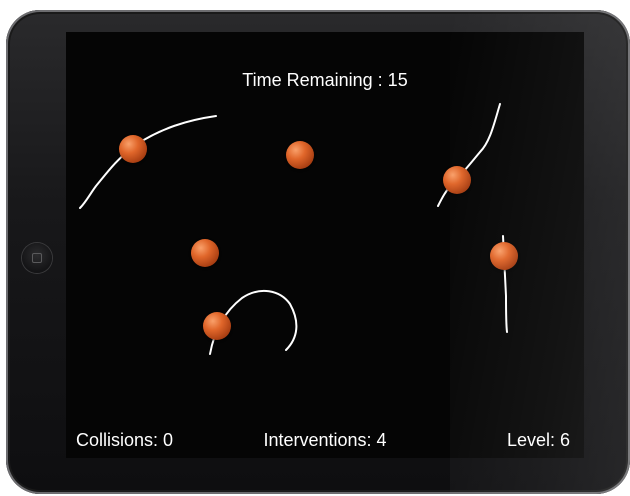 This screenshot has height=496, width=630. Describe the element at coordinates (538, 440) in the screenshot. I see `level-indicator: Level: 6` at that location.